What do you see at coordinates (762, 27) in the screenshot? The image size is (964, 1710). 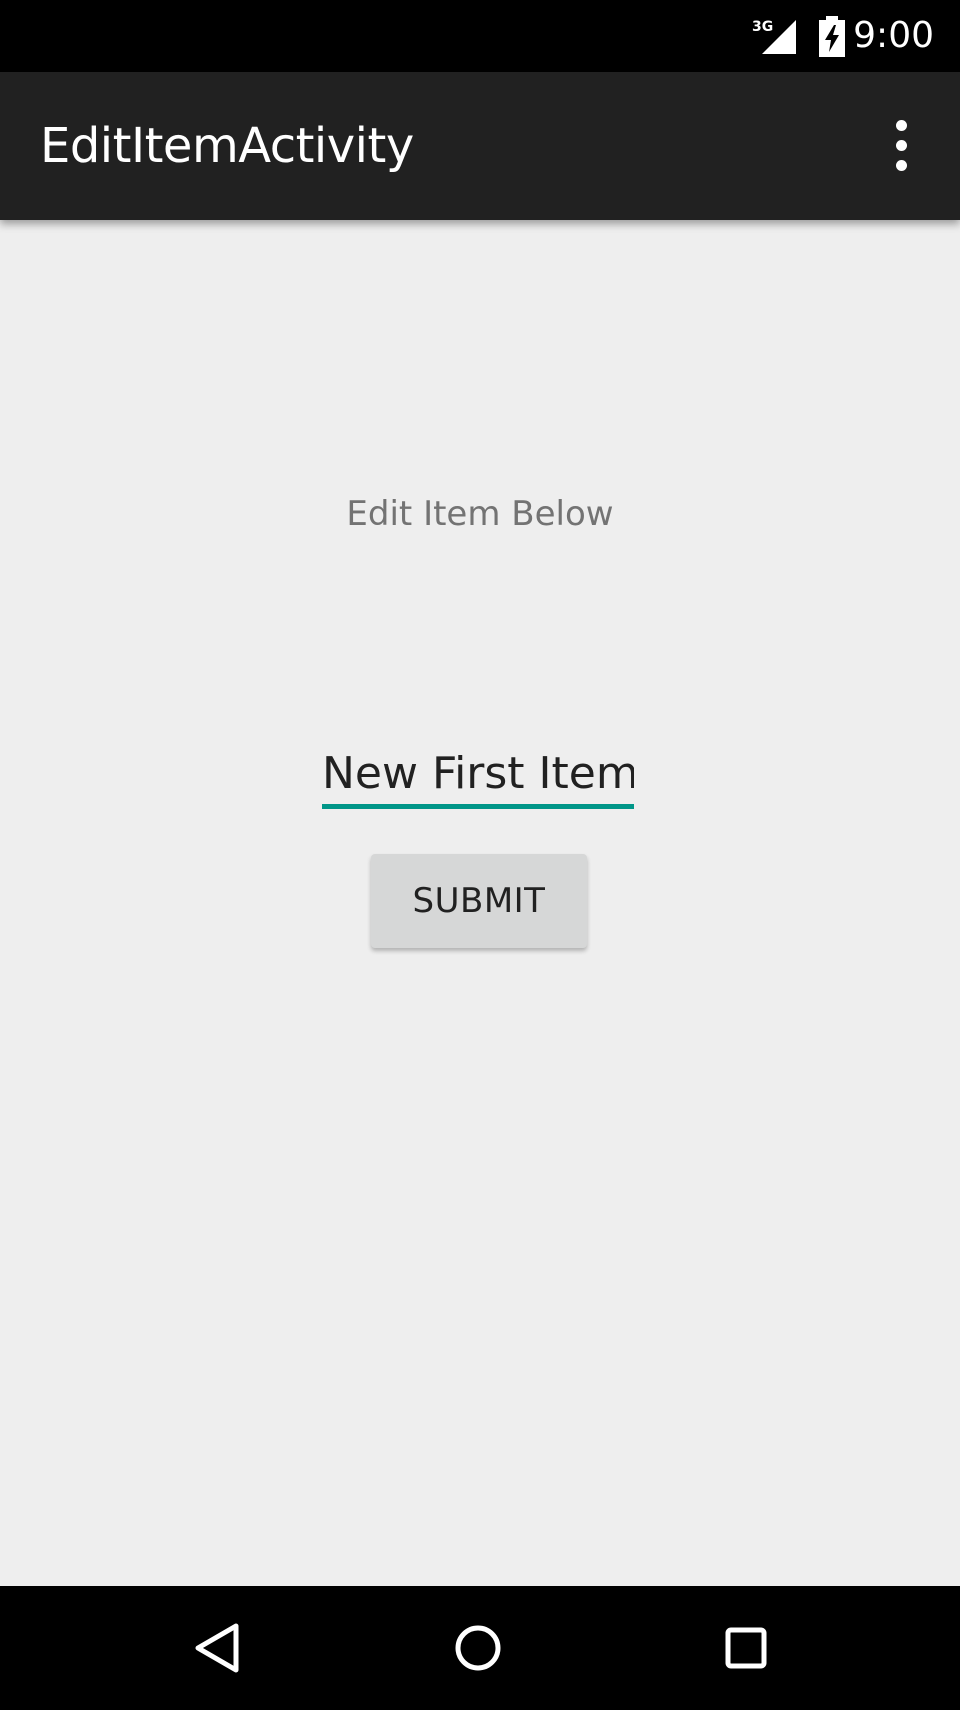 I see `network-type-label: 3G` at bounding box center [762, 27].